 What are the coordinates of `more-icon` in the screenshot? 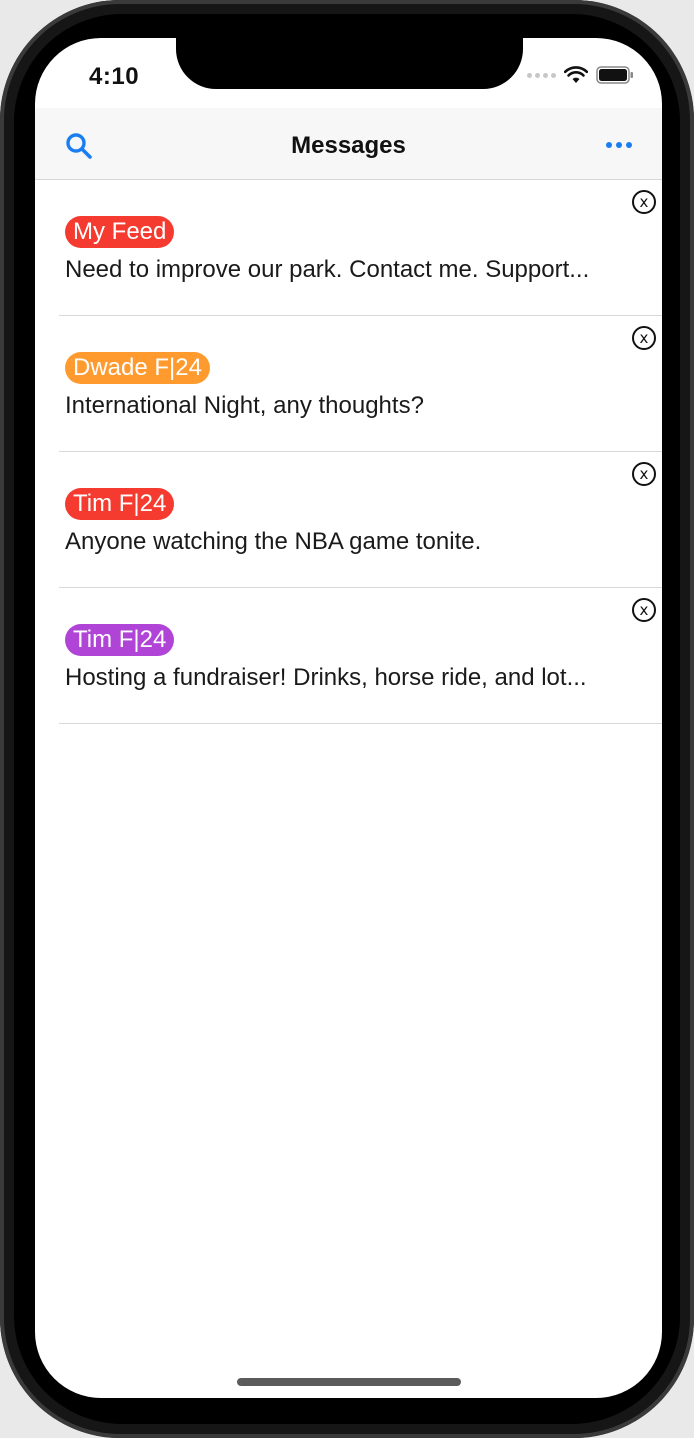 It's located at (609, 145).